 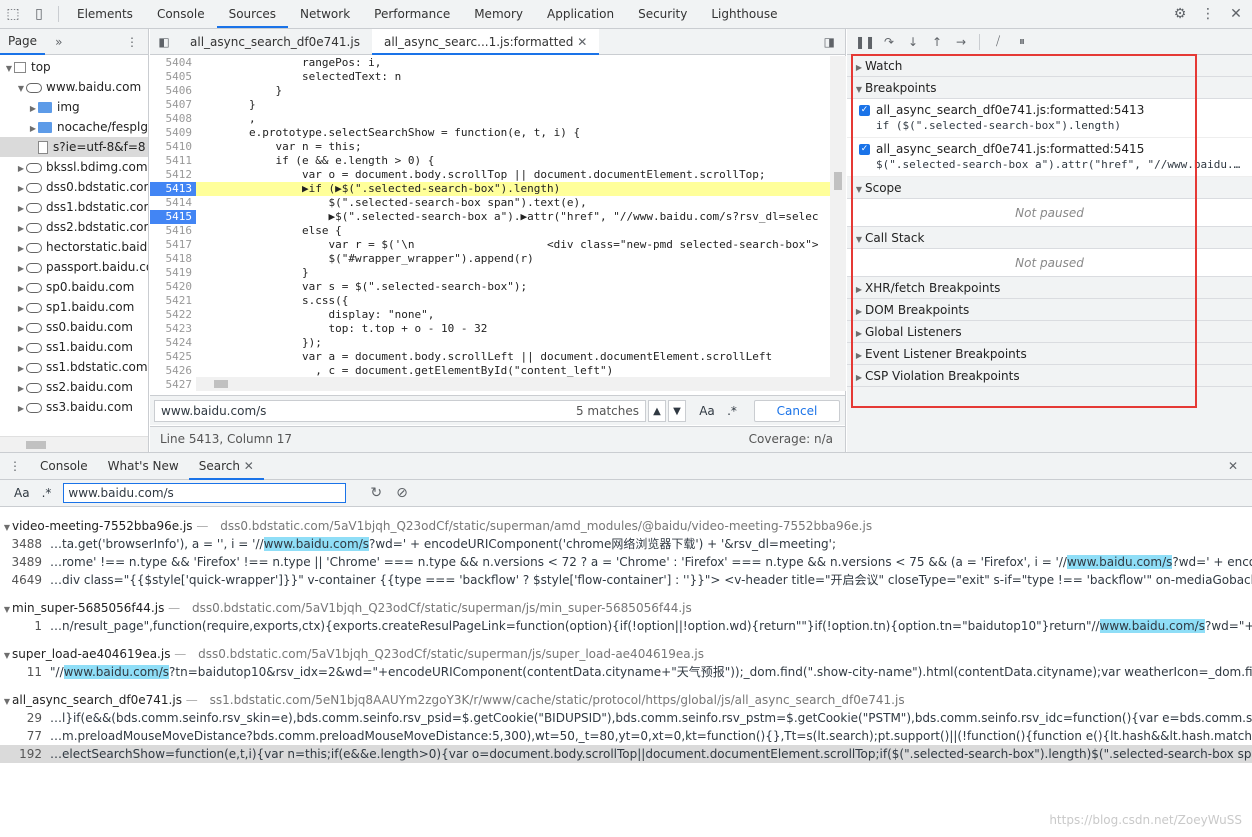 I want to click on line-number: 5412, so click(x=173, y=175).